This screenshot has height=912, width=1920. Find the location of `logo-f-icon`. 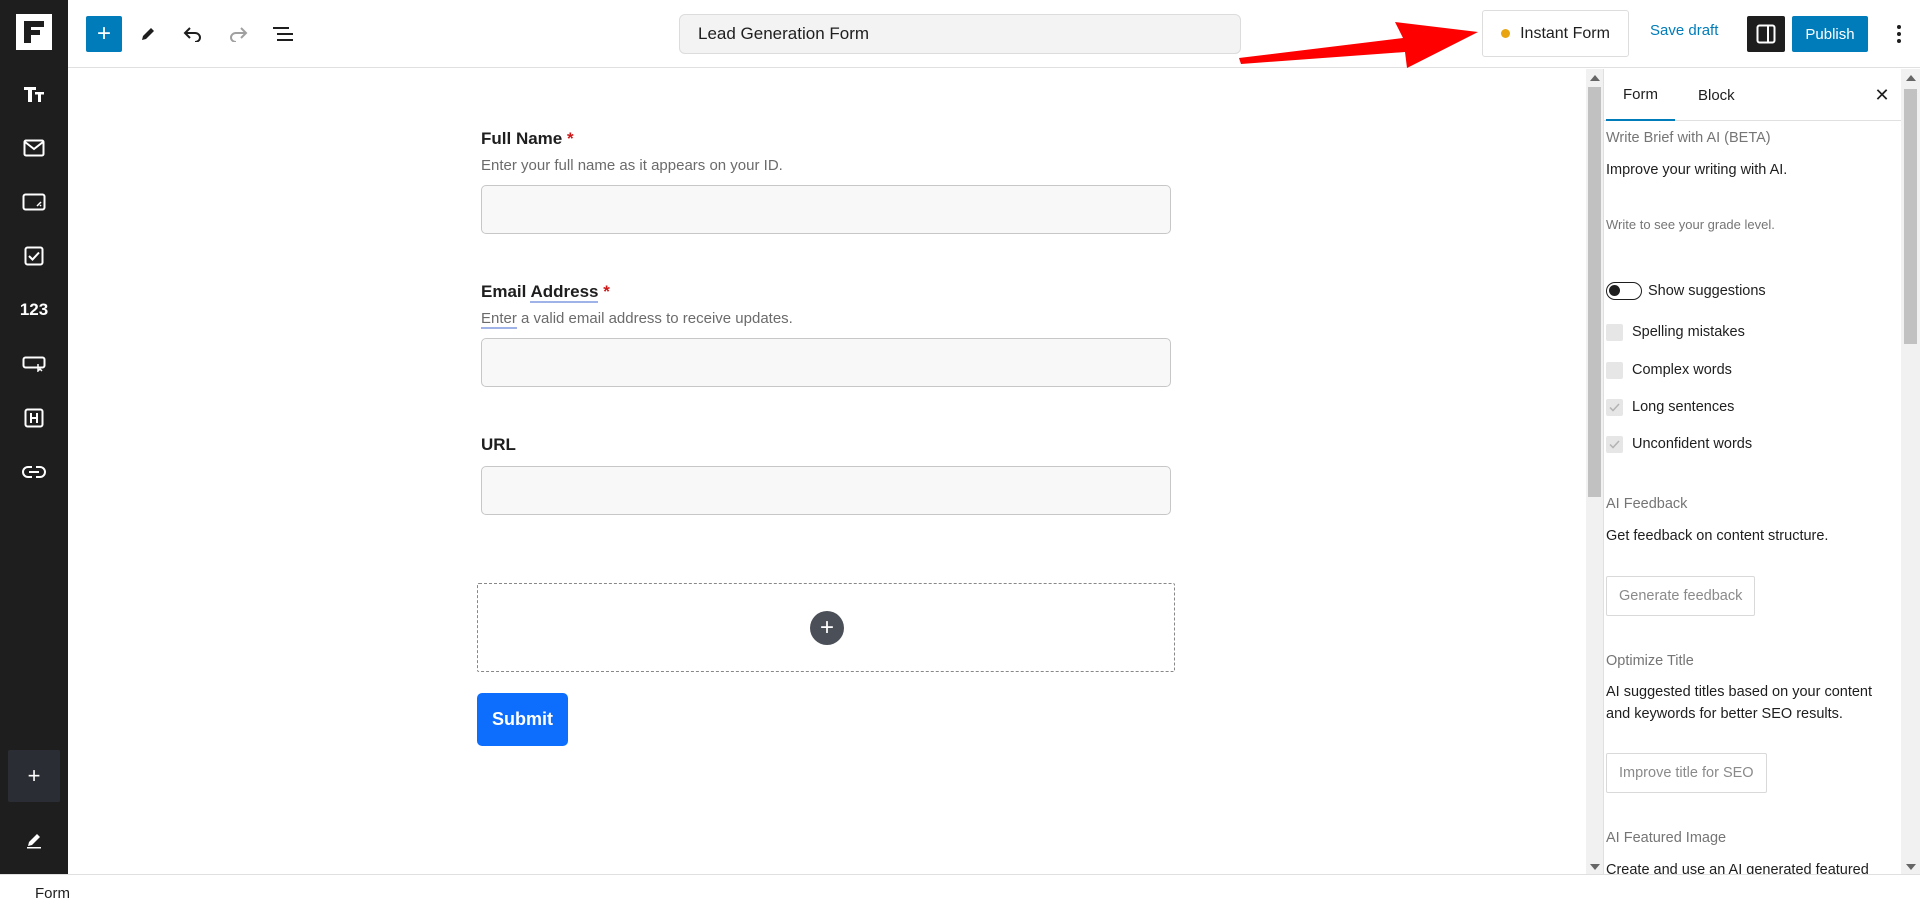

logo-f-icon is located at coordinates (34, 32).